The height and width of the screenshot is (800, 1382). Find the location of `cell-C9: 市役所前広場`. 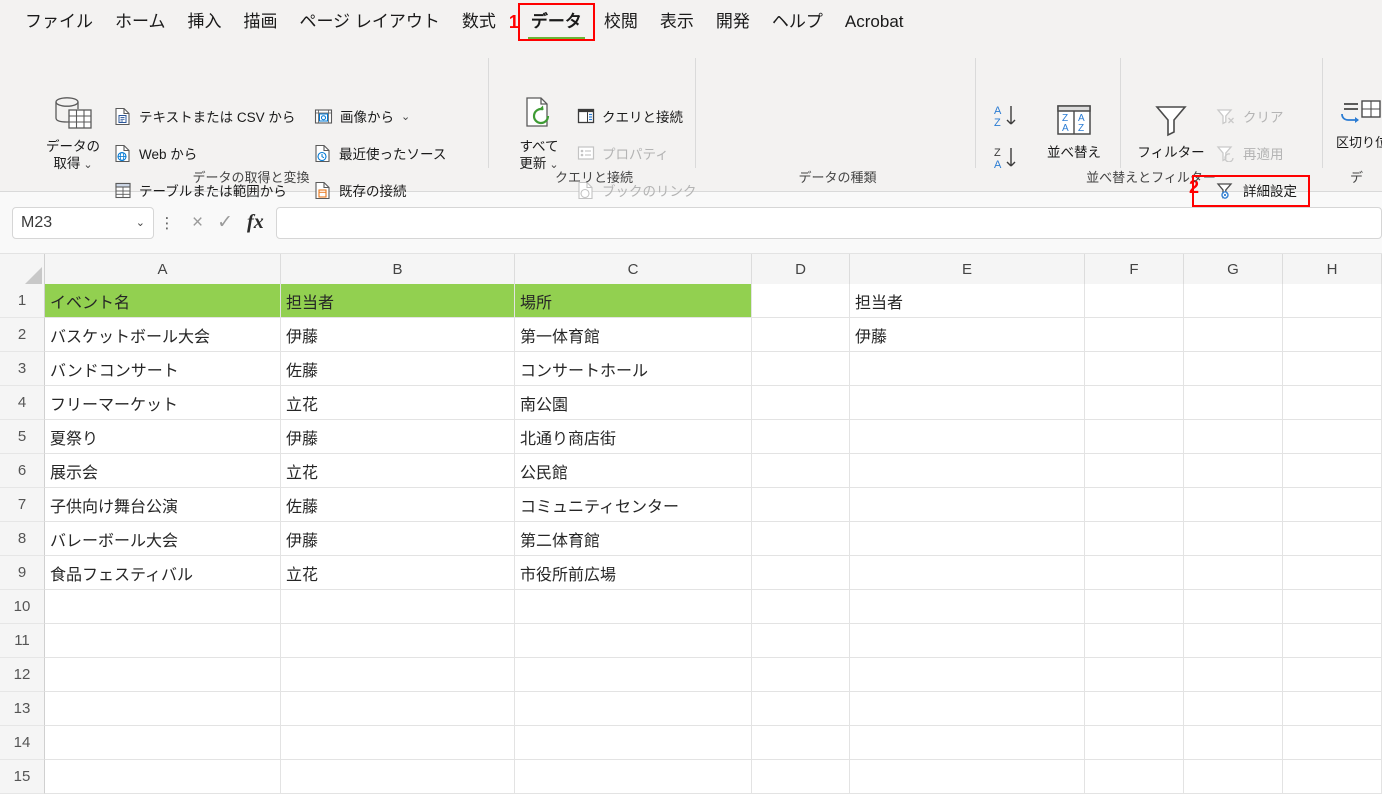

cell-C9: 市役所前広場 is located at coordinates (633, 573).